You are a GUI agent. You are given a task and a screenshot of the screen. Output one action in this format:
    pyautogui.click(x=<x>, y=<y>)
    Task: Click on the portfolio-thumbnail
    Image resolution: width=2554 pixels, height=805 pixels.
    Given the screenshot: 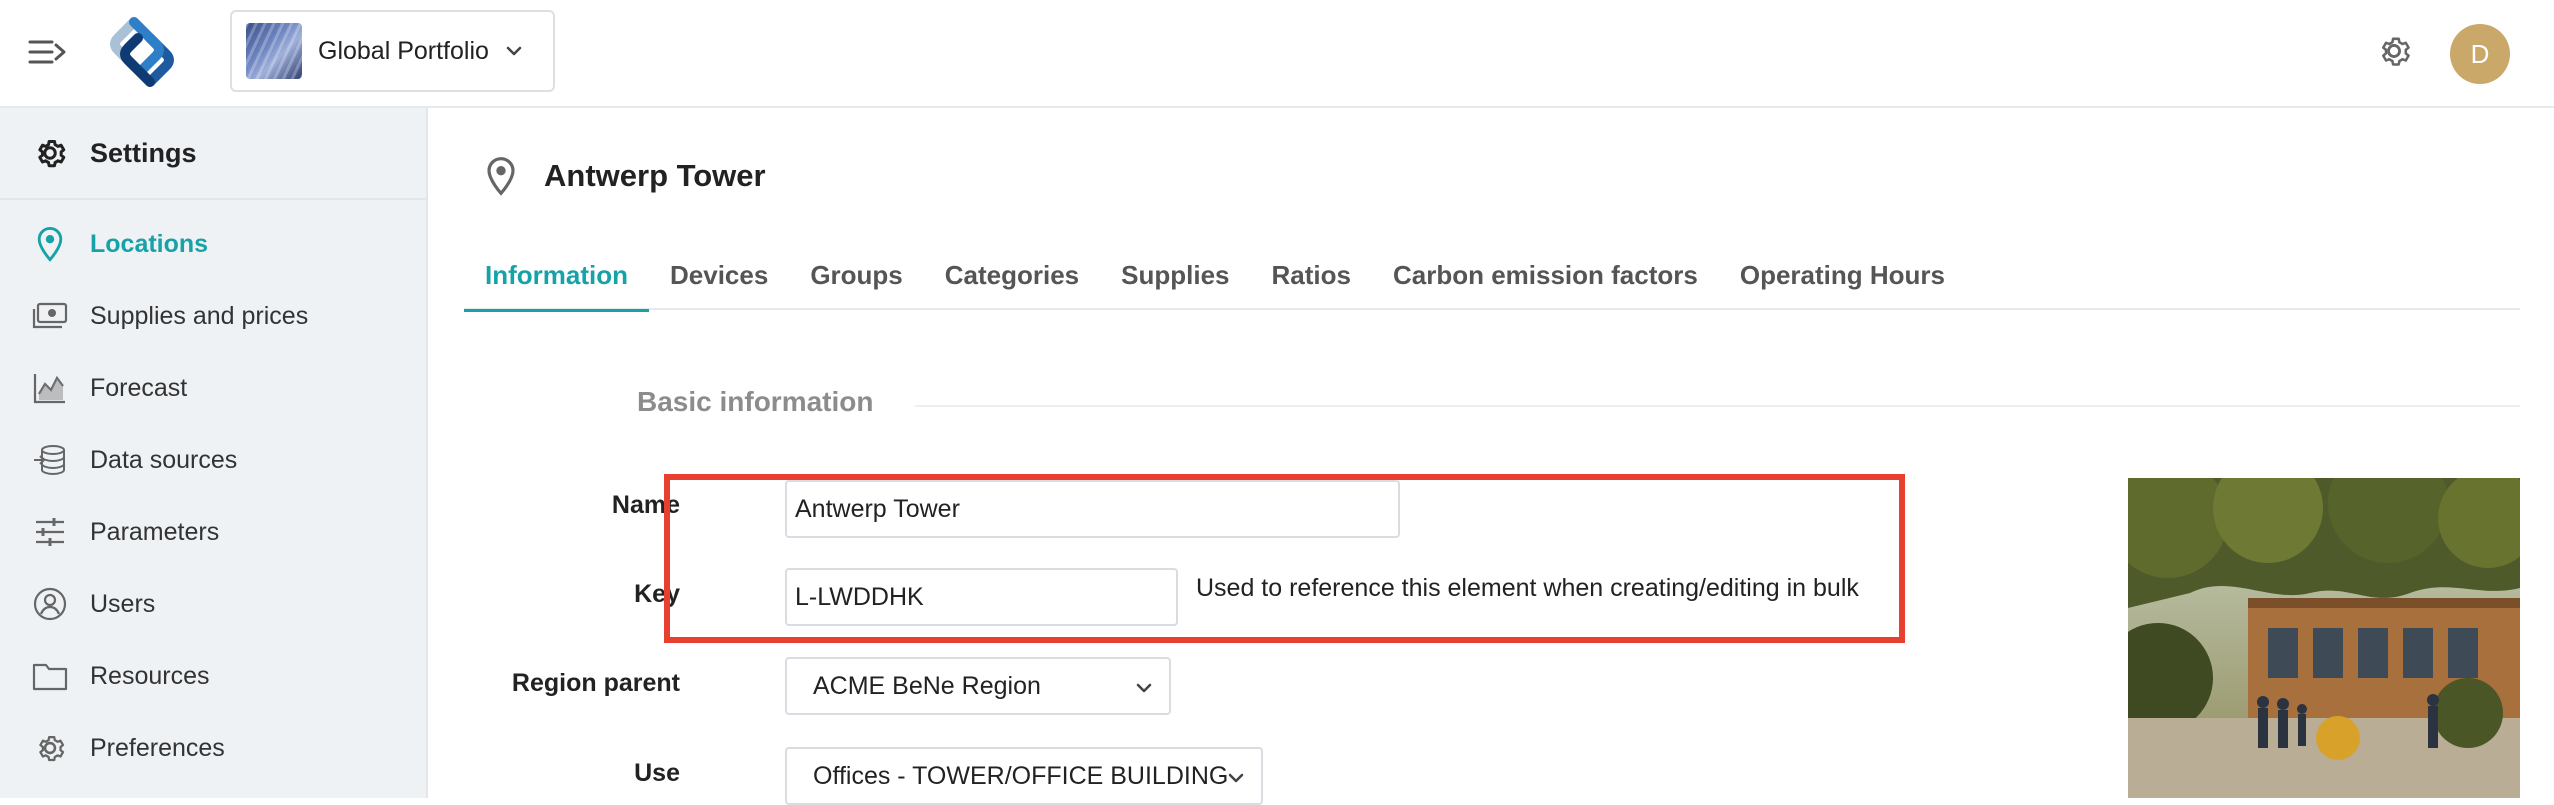 What is the action you would take?
    pyautogui.click(x=274, y=51)
    